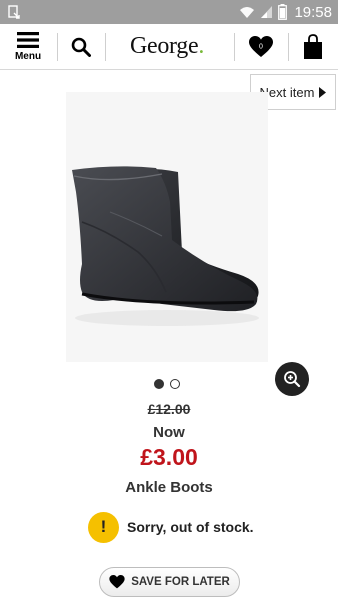  I want to click on search-button, so click(81, 47).